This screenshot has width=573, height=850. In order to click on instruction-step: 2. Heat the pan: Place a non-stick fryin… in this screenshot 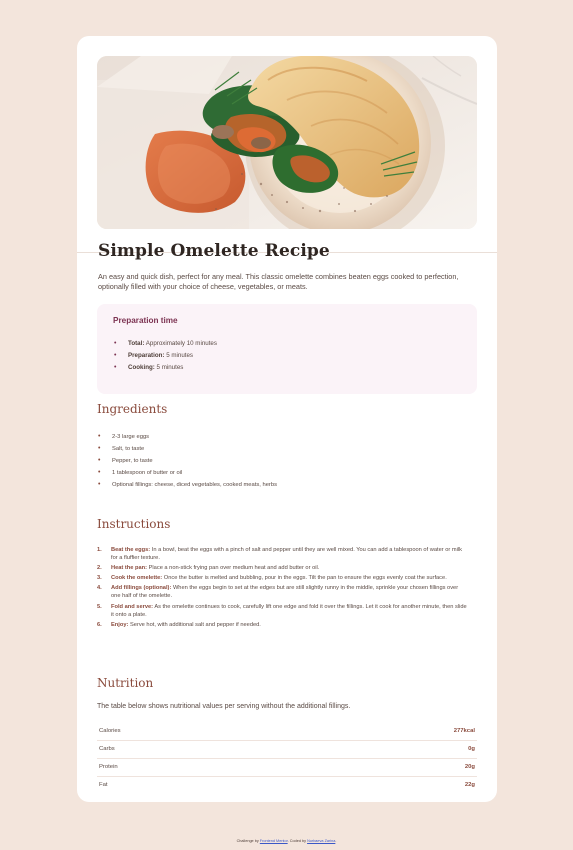, I will do `click(282, 568)`.